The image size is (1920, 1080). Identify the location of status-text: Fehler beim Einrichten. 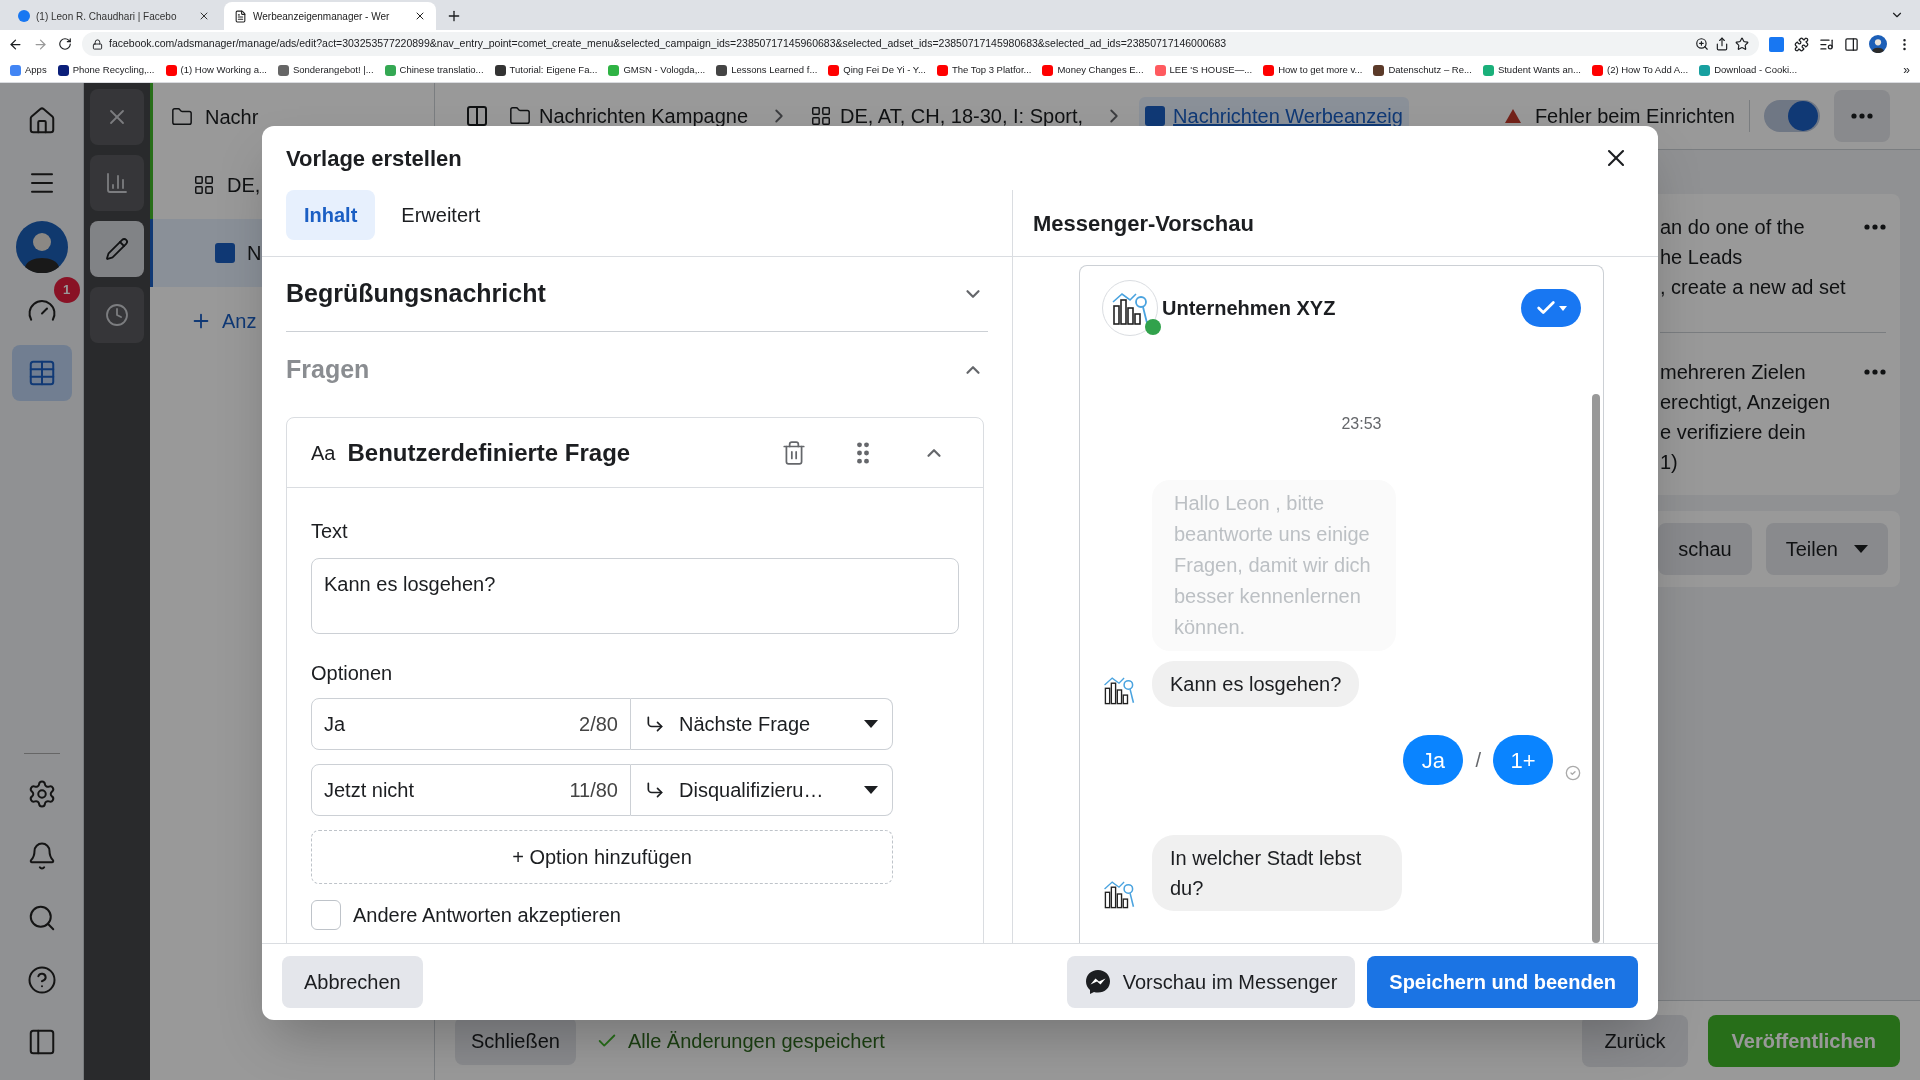
(1634, 116).